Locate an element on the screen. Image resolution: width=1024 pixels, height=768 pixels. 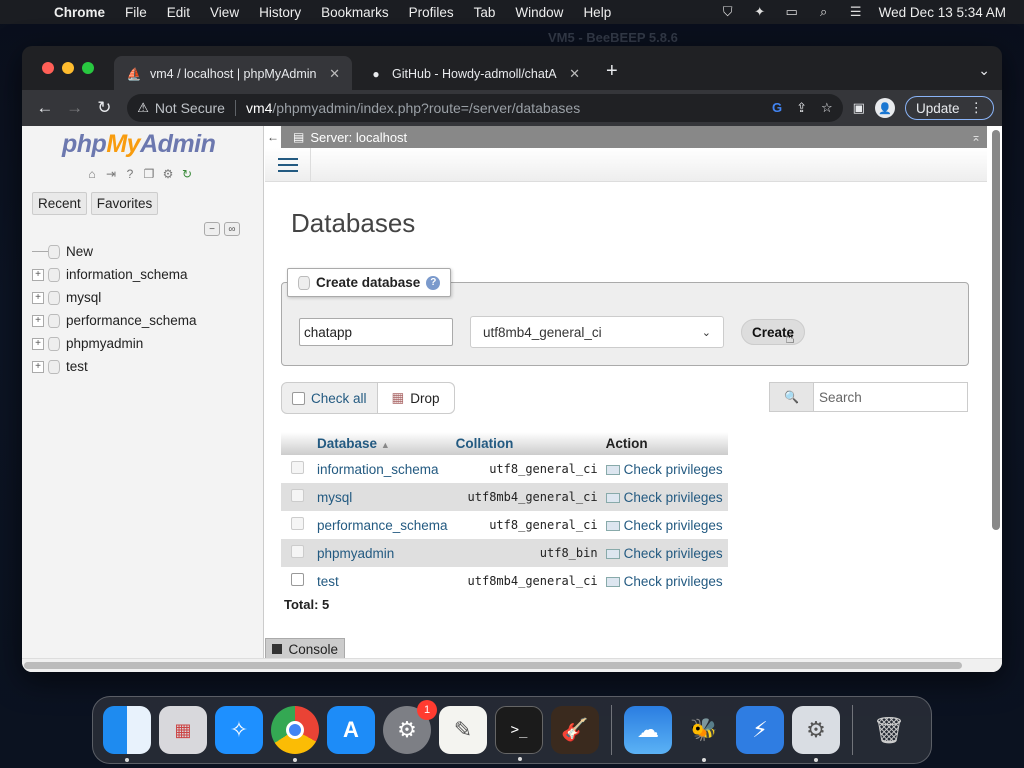
profile-avatar-icon: 👤 is located at coordinates (884, 108).